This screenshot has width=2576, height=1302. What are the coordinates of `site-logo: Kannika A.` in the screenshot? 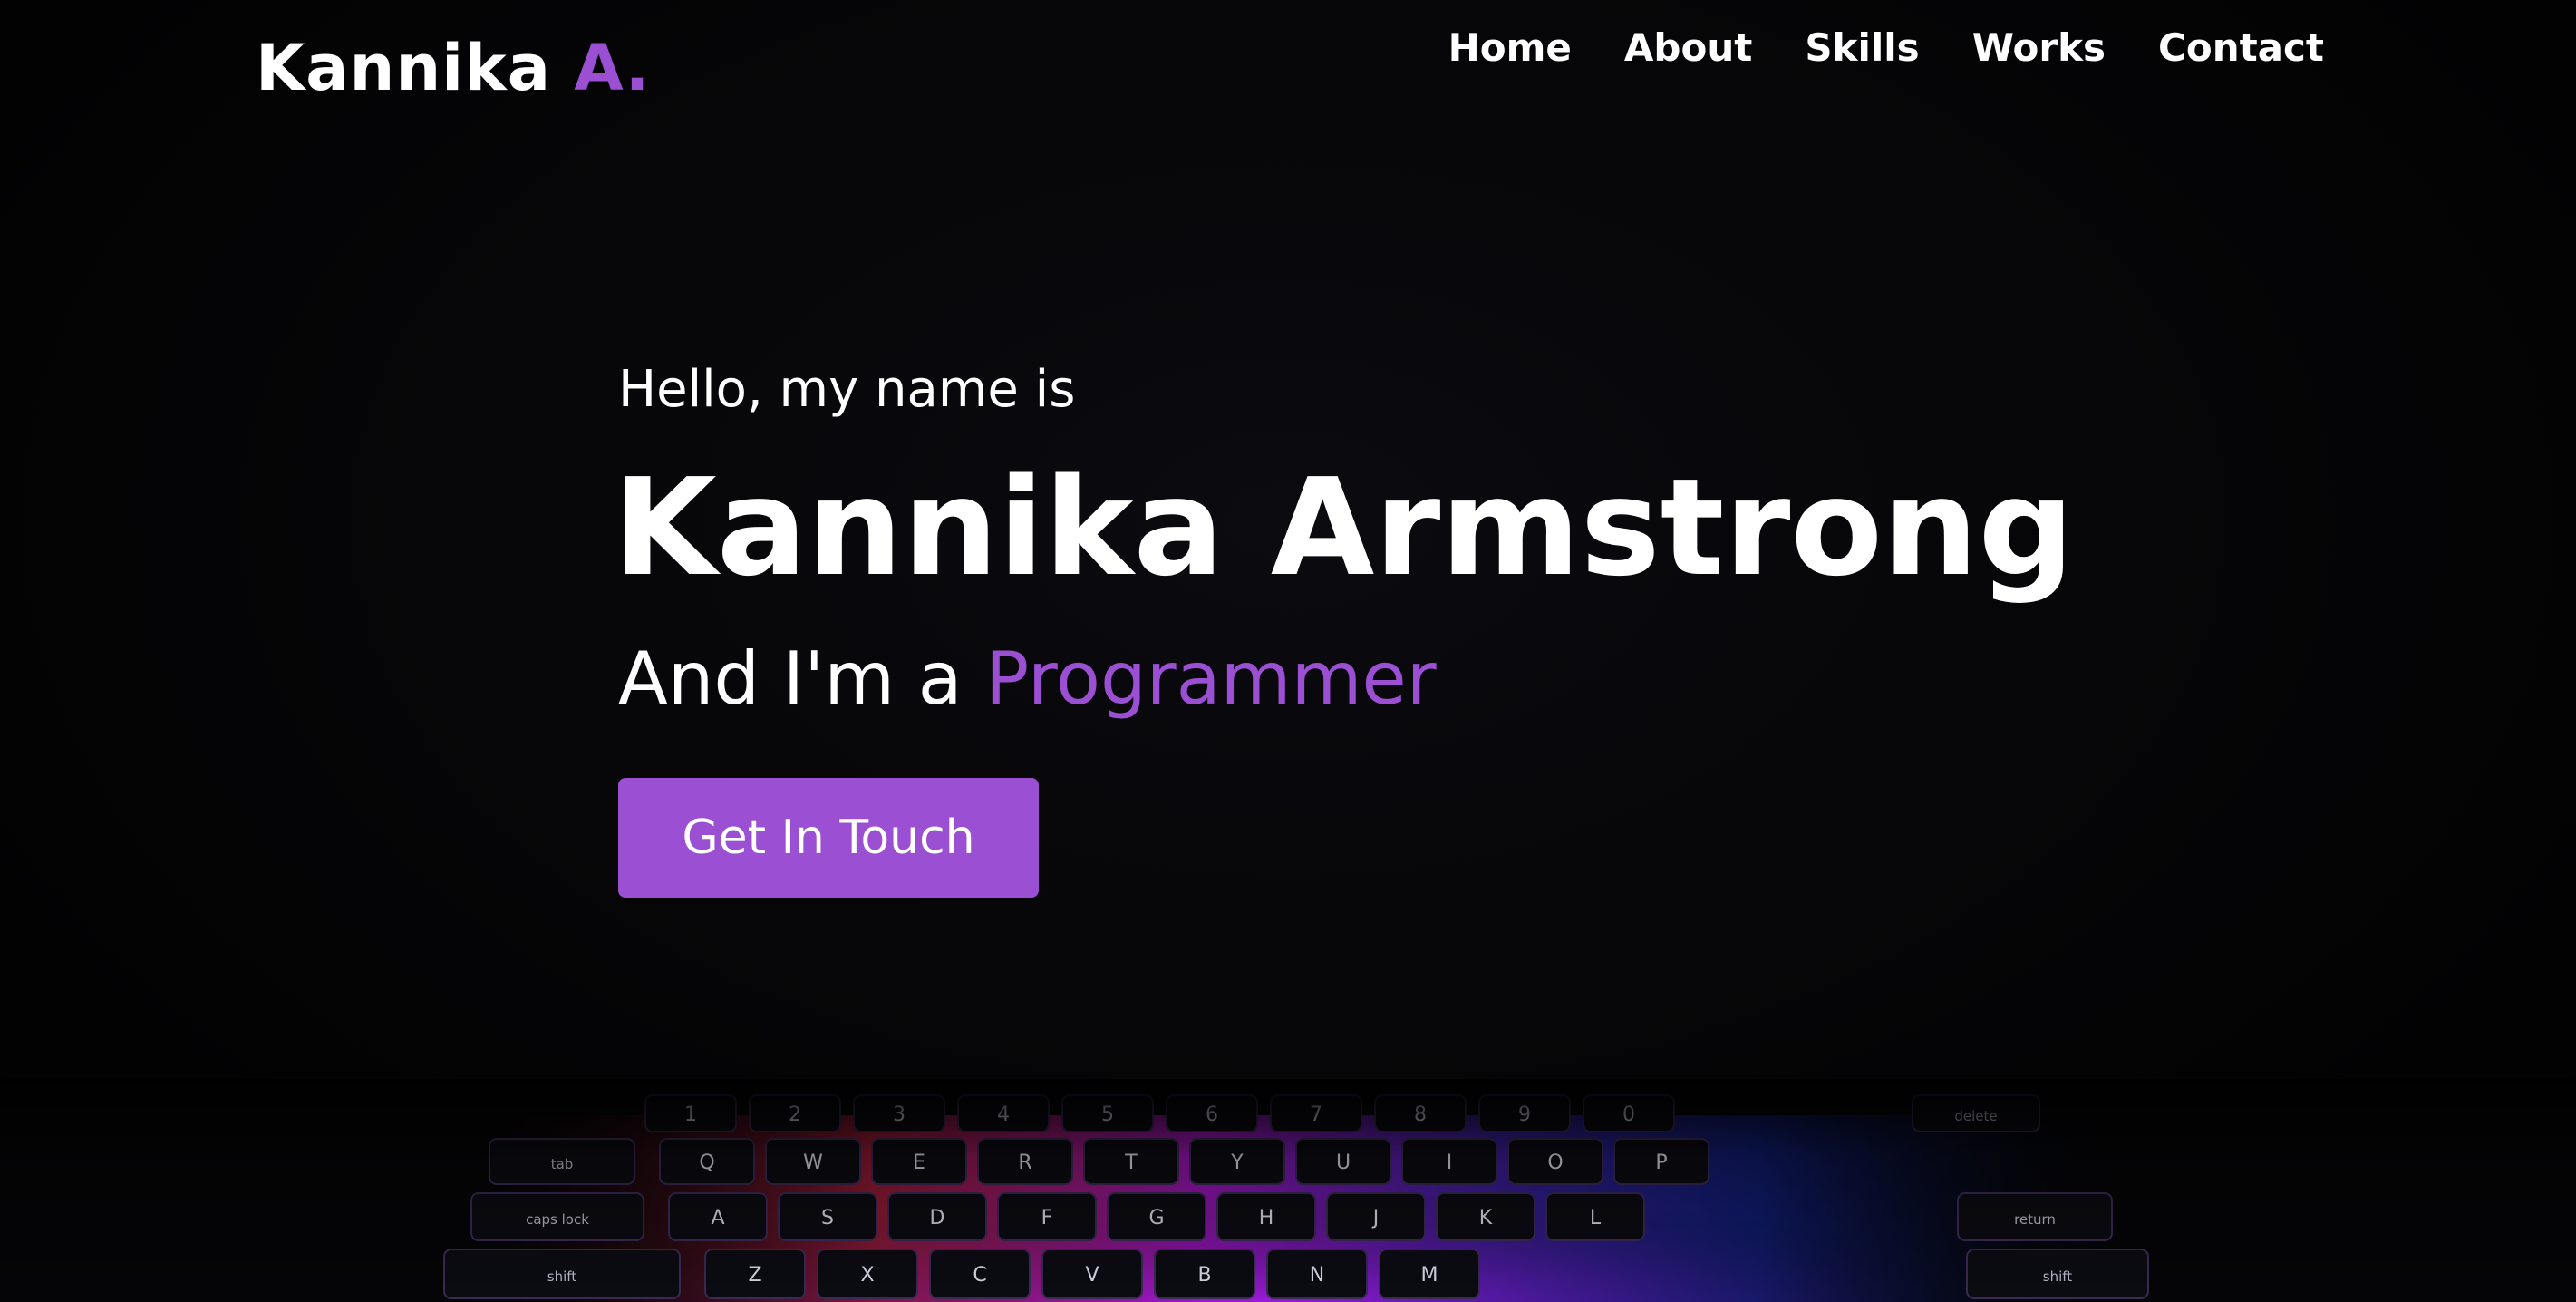 It's located at (453, 68).